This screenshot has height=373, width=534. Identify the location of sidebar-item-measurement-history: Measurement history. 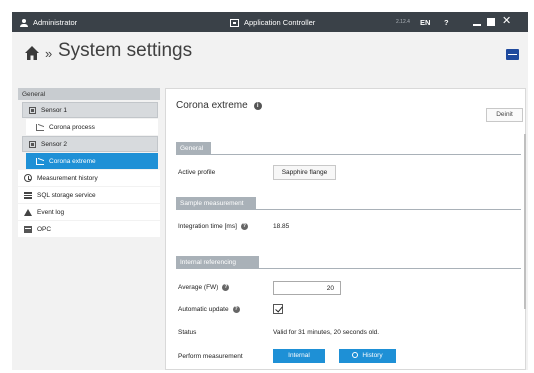
(89, 178).